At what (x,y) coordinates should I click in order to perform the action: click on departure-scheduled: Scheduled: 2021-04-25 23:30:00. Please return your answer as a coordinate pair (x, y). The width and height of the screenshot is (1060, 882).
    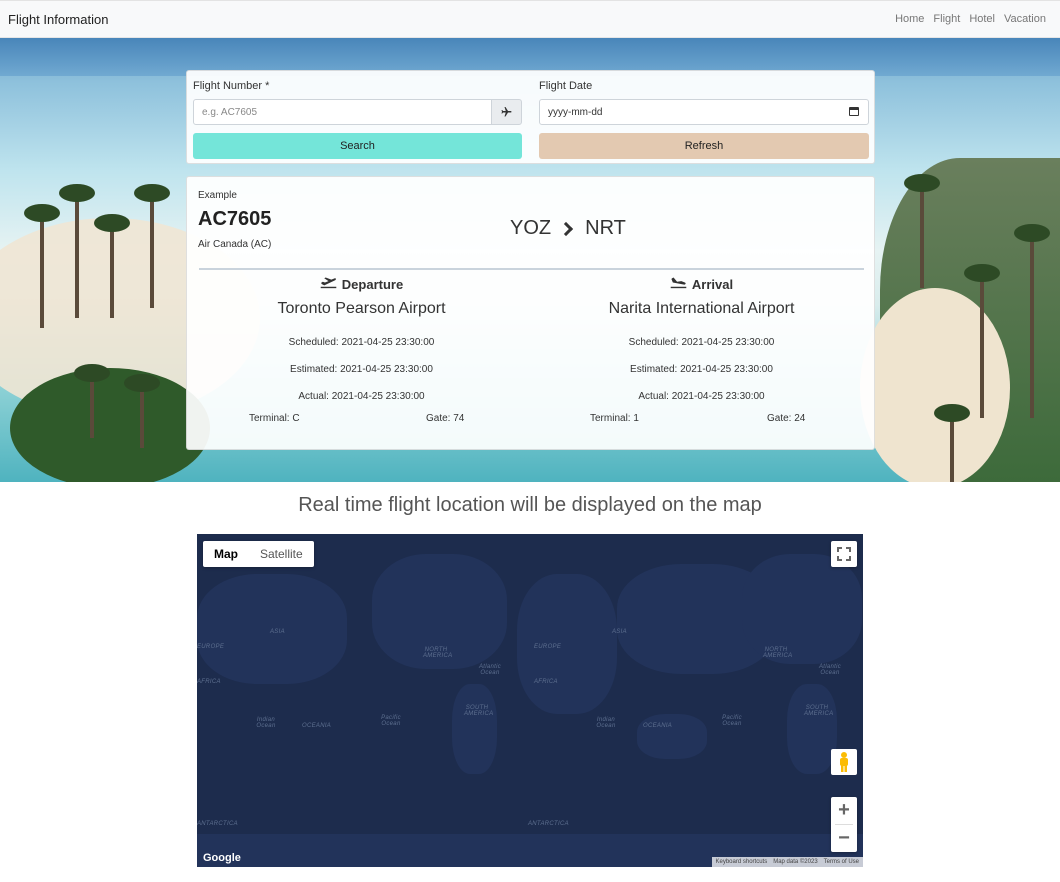
    Looking at the image, I should click on (361, 342).